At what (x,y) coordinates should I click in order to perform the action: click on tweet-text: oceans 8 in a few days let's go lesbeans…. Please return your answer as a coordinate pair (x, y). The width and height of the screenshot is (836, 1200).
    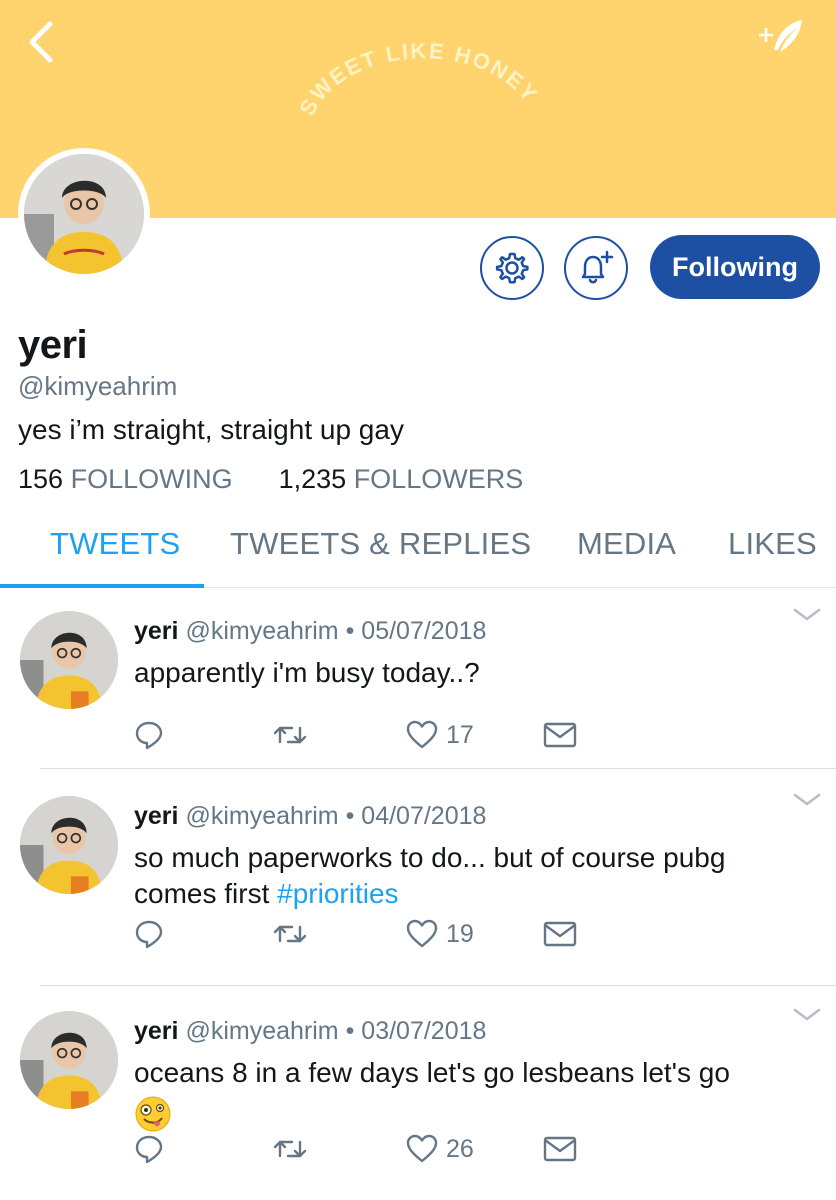
    Looking at the image, I should click on (474, 1073).